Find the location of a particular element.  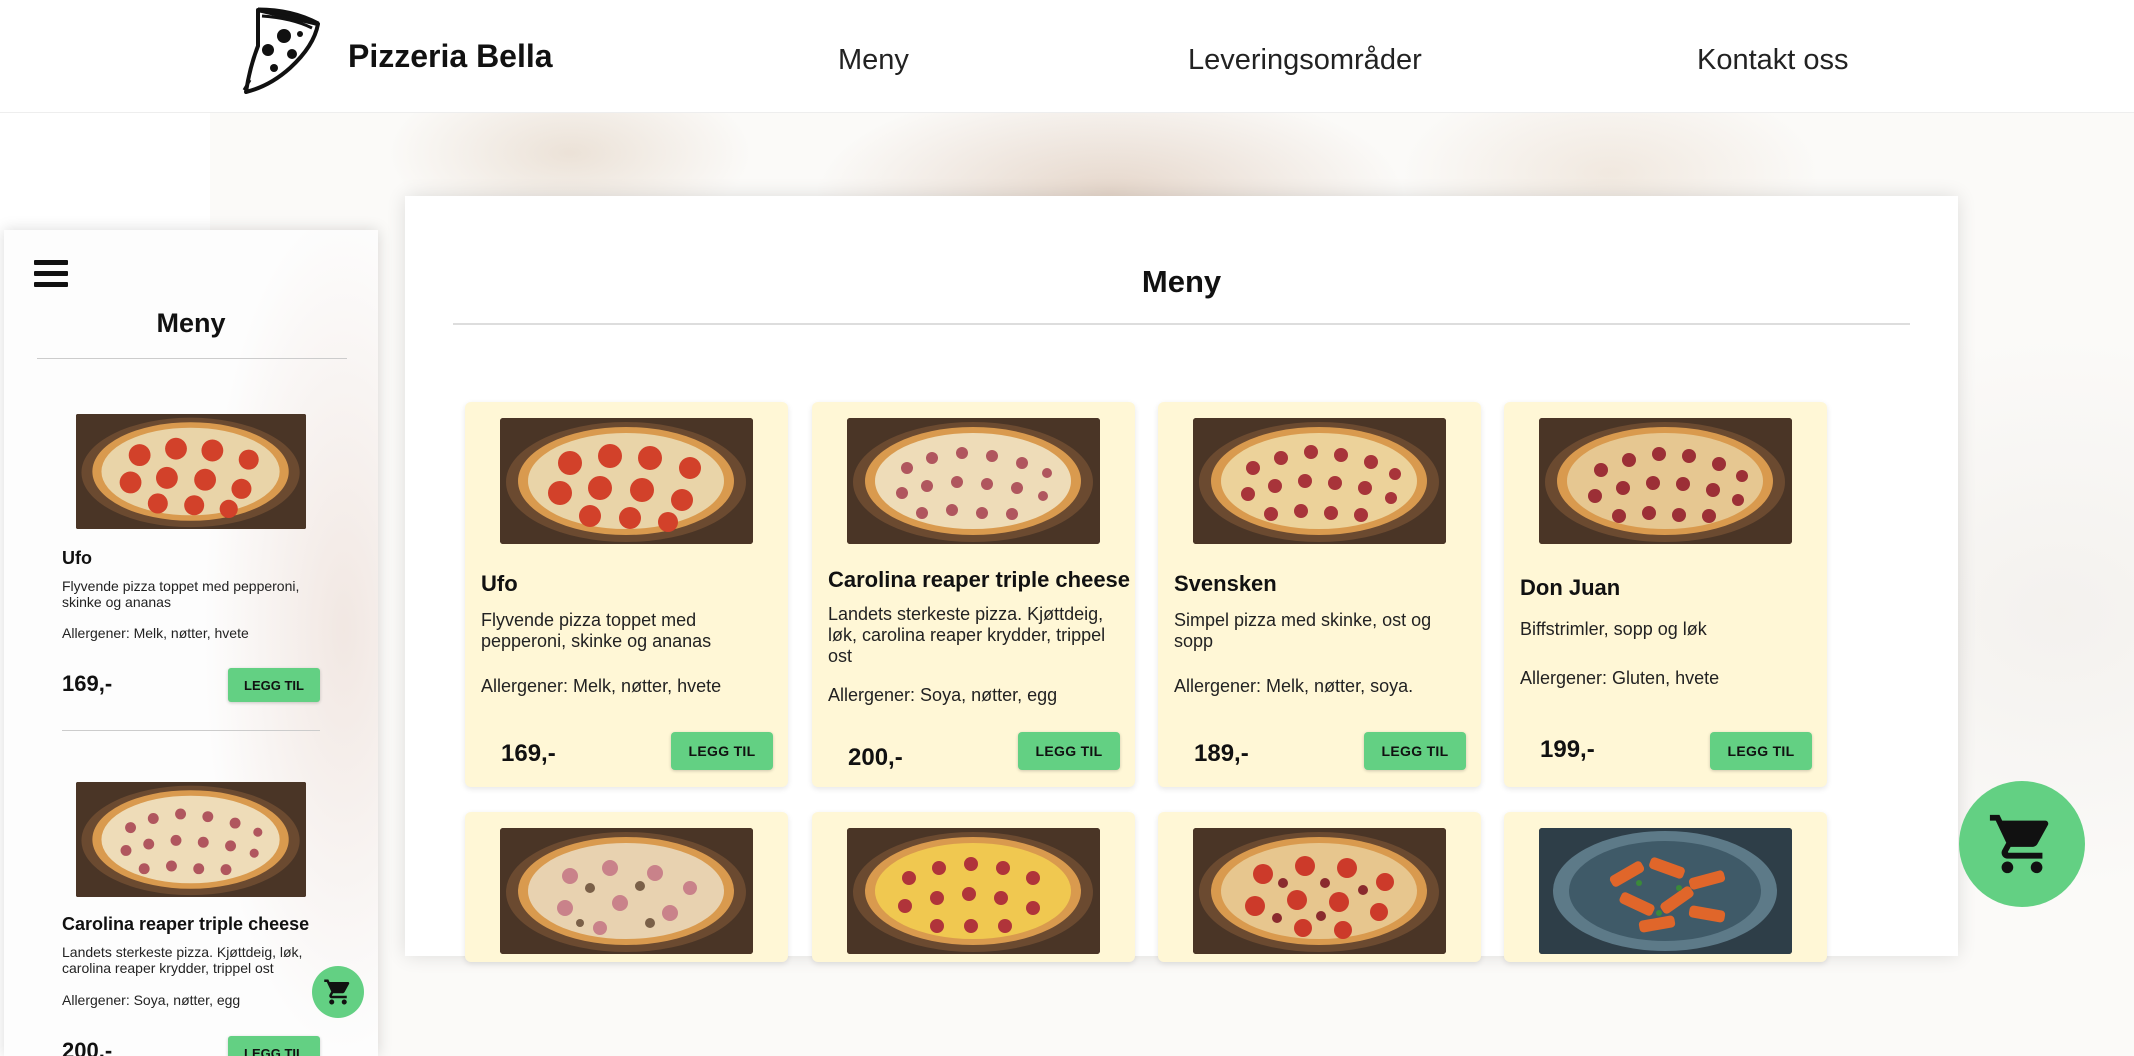

nav-link-meny: Meny is located at coordinates (873, 60).